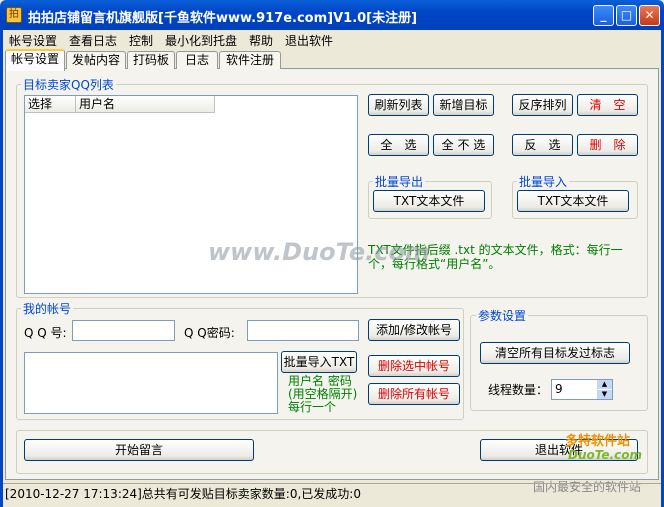 The height and width of the screenshot is (507, 664). I want to click on export-txt-button: TXT文本文件, so click(429, 201).